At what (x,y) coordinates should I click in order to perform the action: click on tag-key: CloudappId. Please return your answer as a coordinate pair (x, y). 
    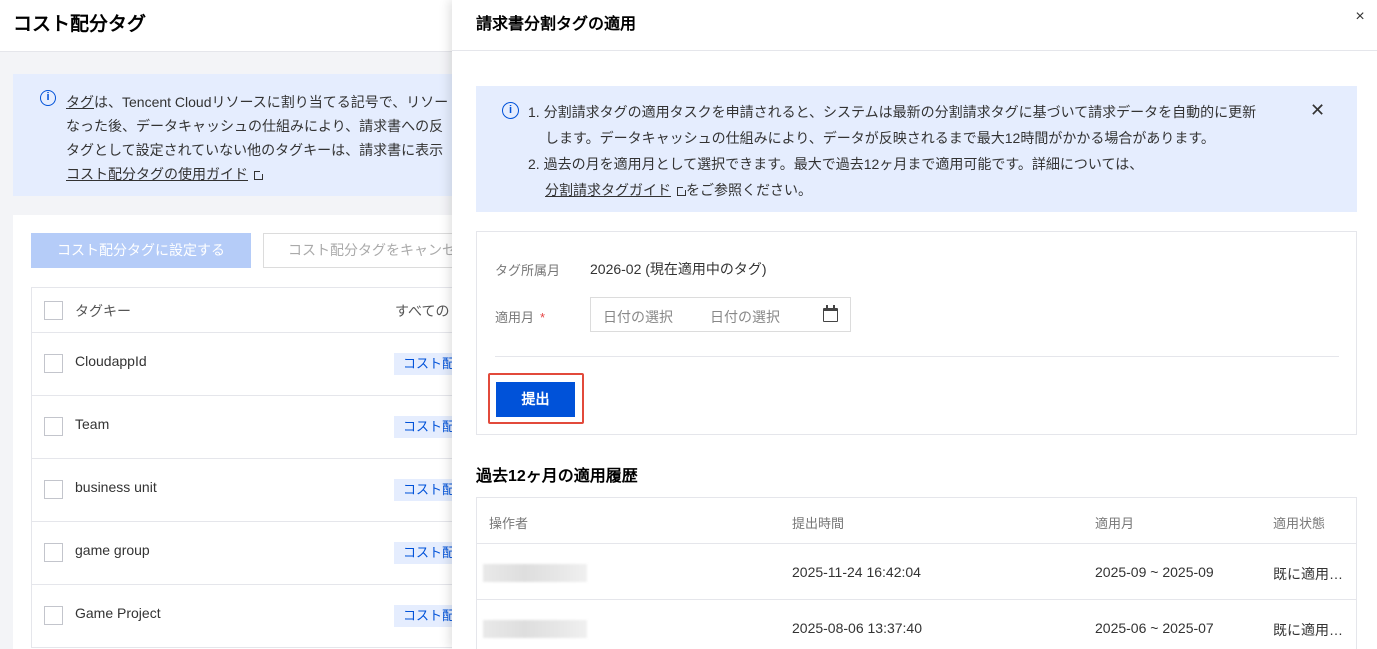
    Looking at the image, I should click on (111, 361).